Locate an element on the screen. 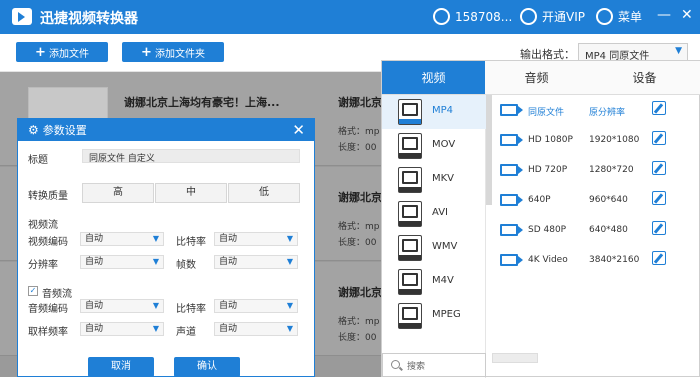 The height and width of the screenshot is (378, 700). channel-label: 声道 is located at coordinates (186, 332).